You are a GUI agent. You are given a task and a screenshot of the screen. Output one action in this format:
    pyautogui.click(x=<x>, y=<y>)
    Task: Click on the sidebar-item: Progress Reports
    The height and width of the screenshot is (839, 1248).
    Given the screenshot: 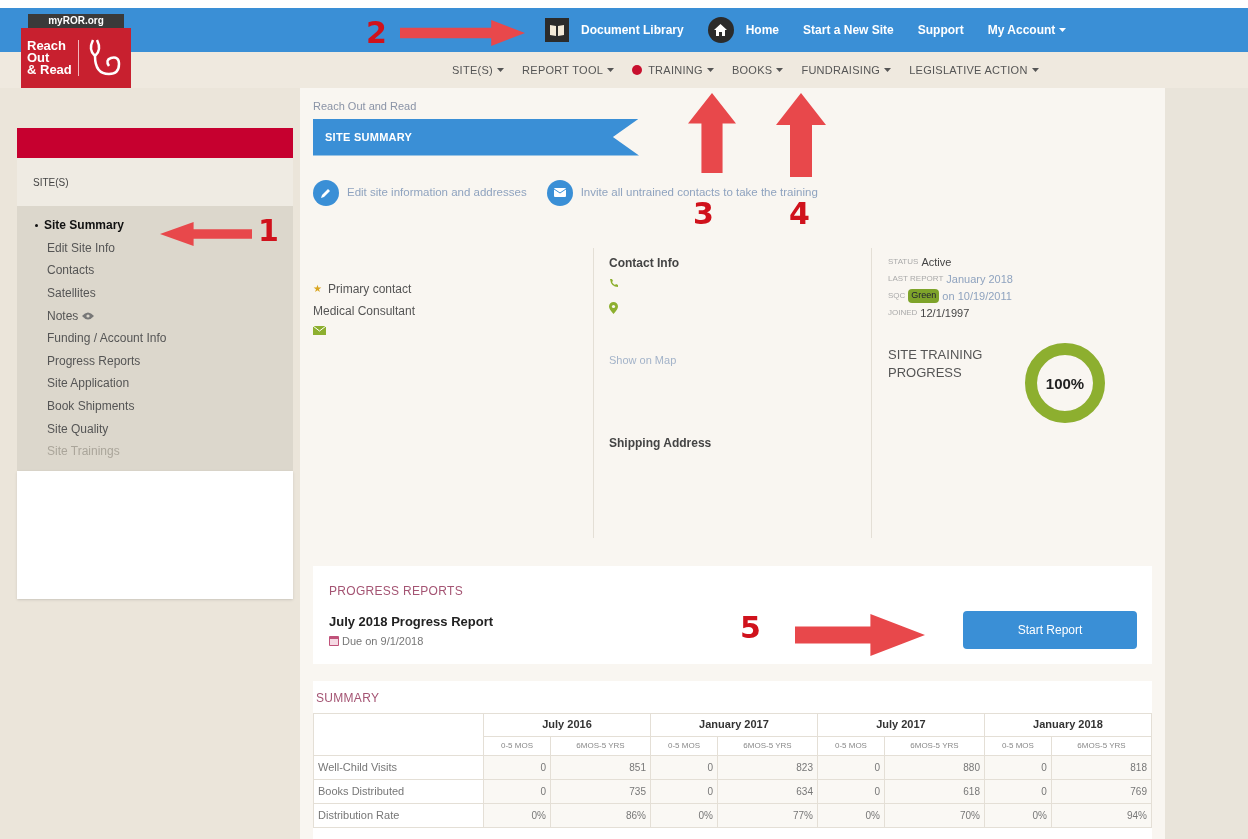 What is the action you would take?
    pyautogui.click(x=88, y=361)
    